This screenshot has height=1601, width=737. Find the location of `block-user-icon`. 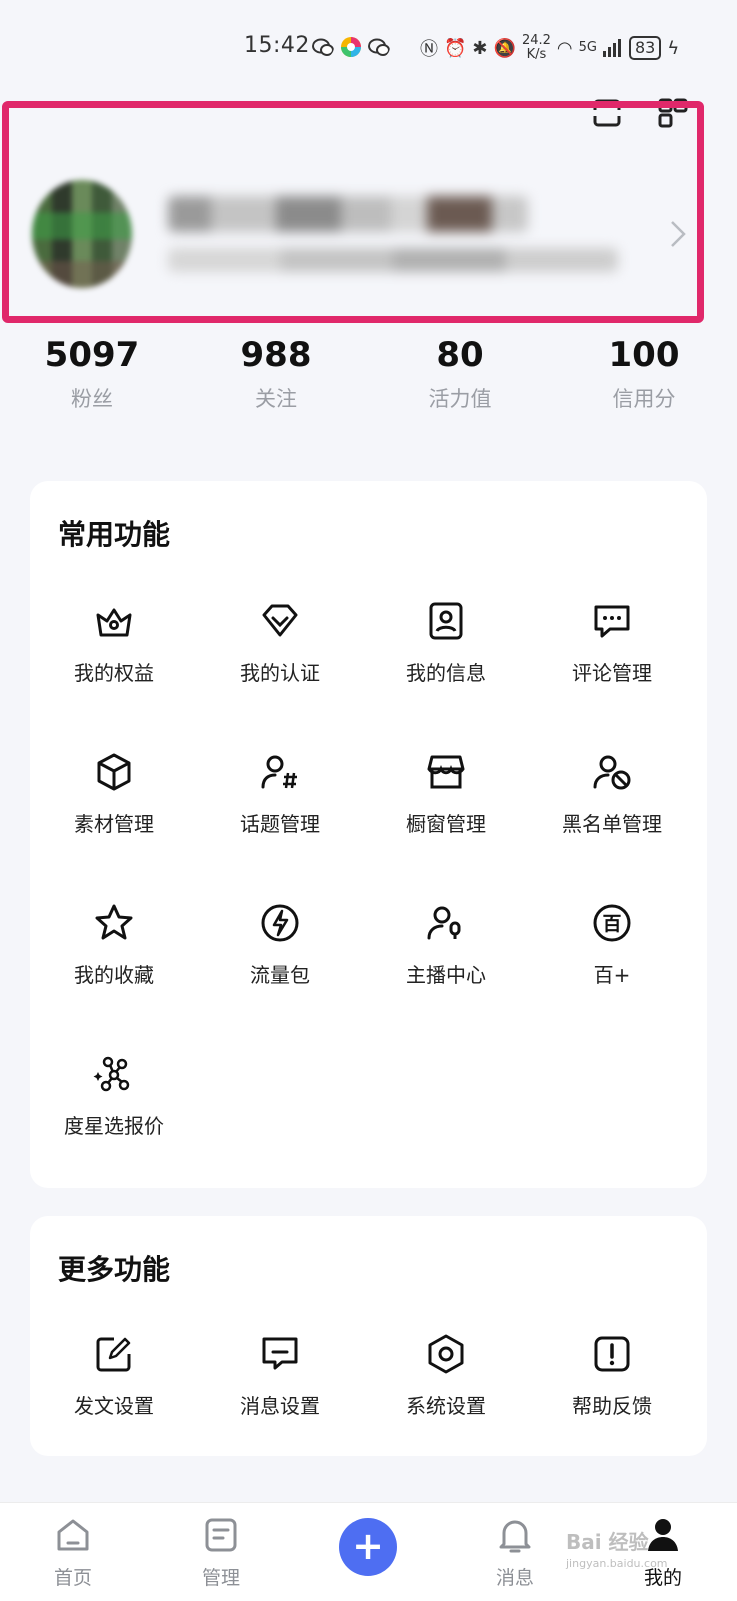

block-user-icon is located at coordinates (612, 772).